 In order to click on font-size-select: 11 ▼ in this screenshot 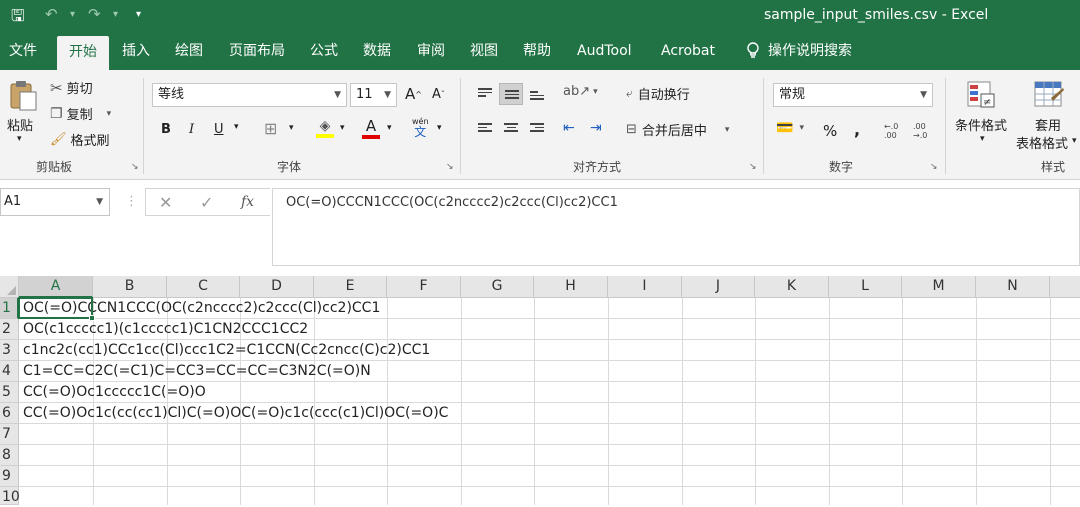, I will do `click(373, 95)`.